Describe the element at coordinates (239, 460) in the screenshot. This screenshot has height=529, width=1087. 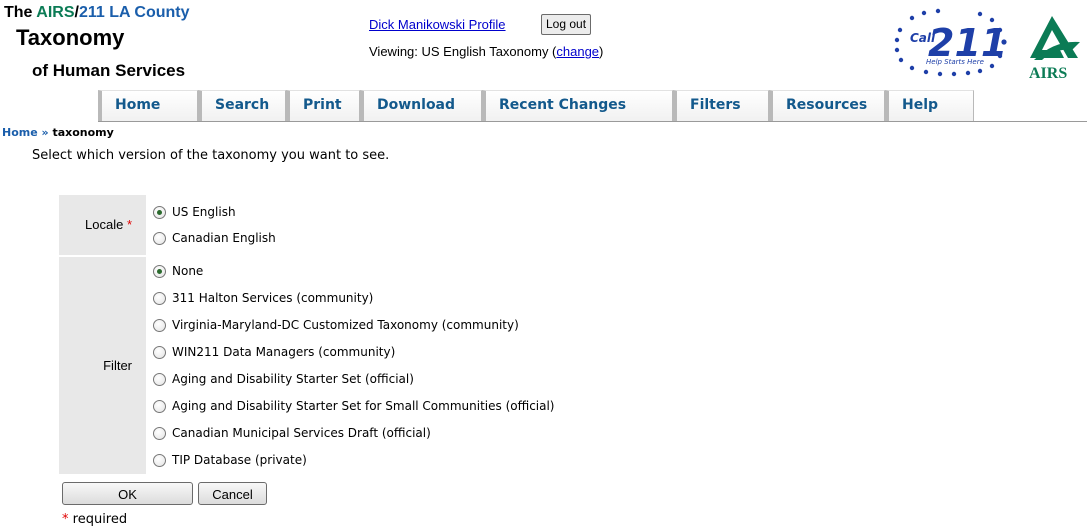
I see `option-label: TIP Database (private)` at that location.